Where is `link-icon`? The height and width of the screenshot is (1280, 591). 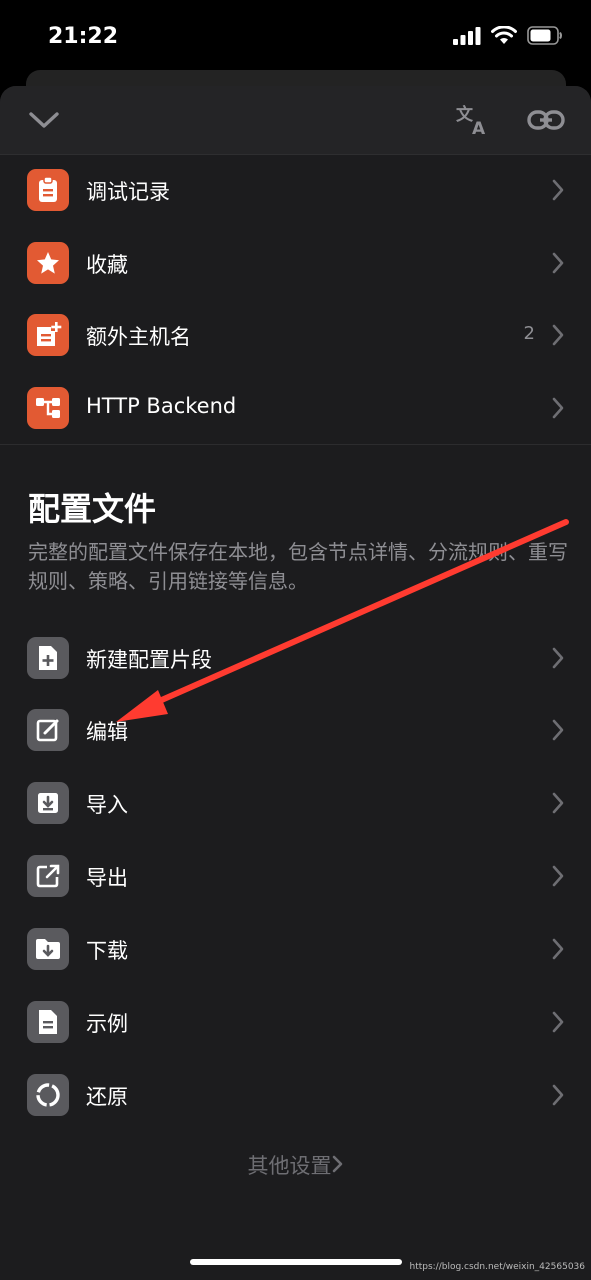
link-icon is located at coordinates (546, 120).